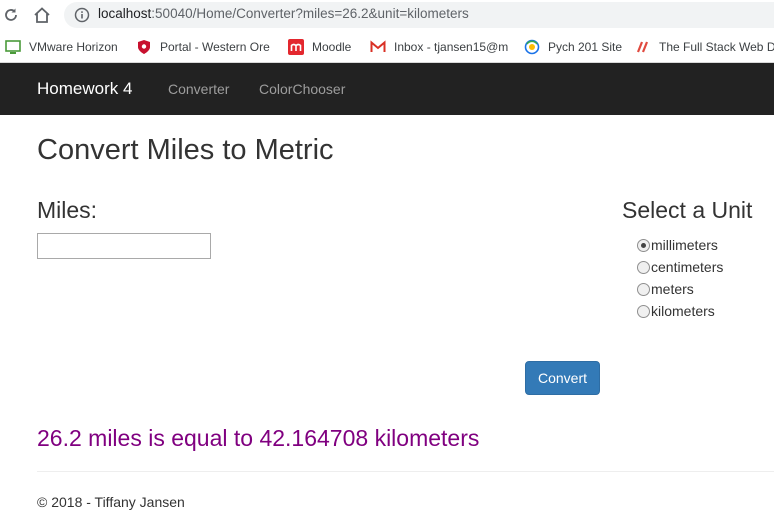 The height and width of the screenshot is (512, 774). Describe the element at coordinates (144, 47) in the screenshot. I see `wou-icon` at that location.